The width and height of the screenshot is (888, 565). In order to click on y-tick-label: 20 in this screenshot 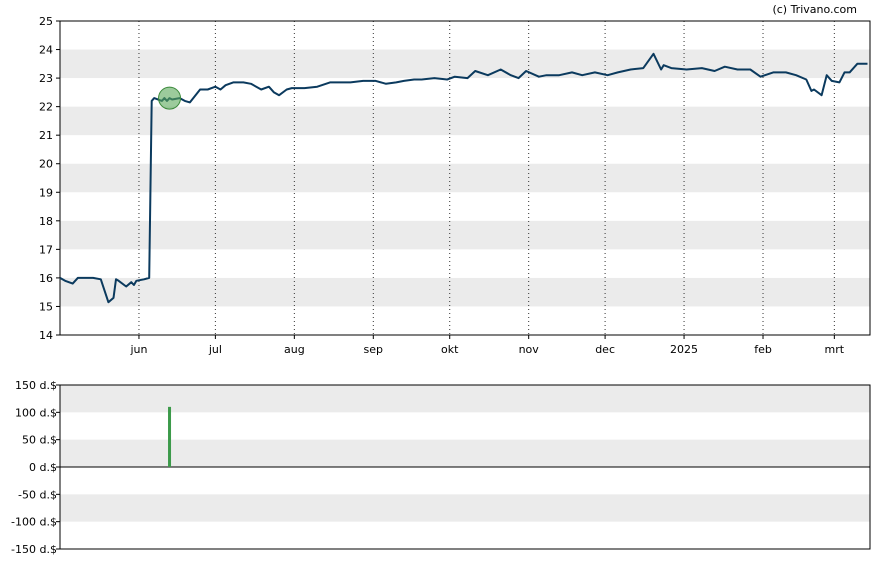, I will do `click(46, 164)`.